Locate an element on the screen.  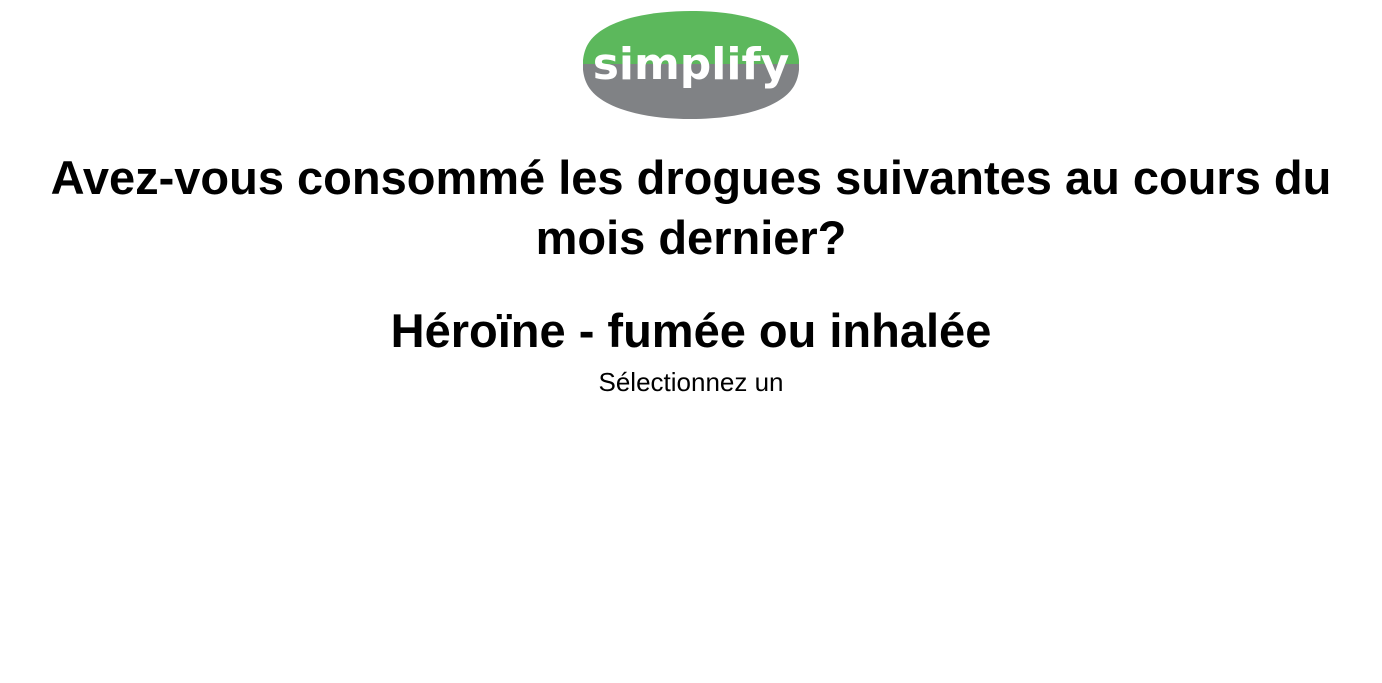
selection-instruction: Sélectionnez un is located at coordinates (691, 382).